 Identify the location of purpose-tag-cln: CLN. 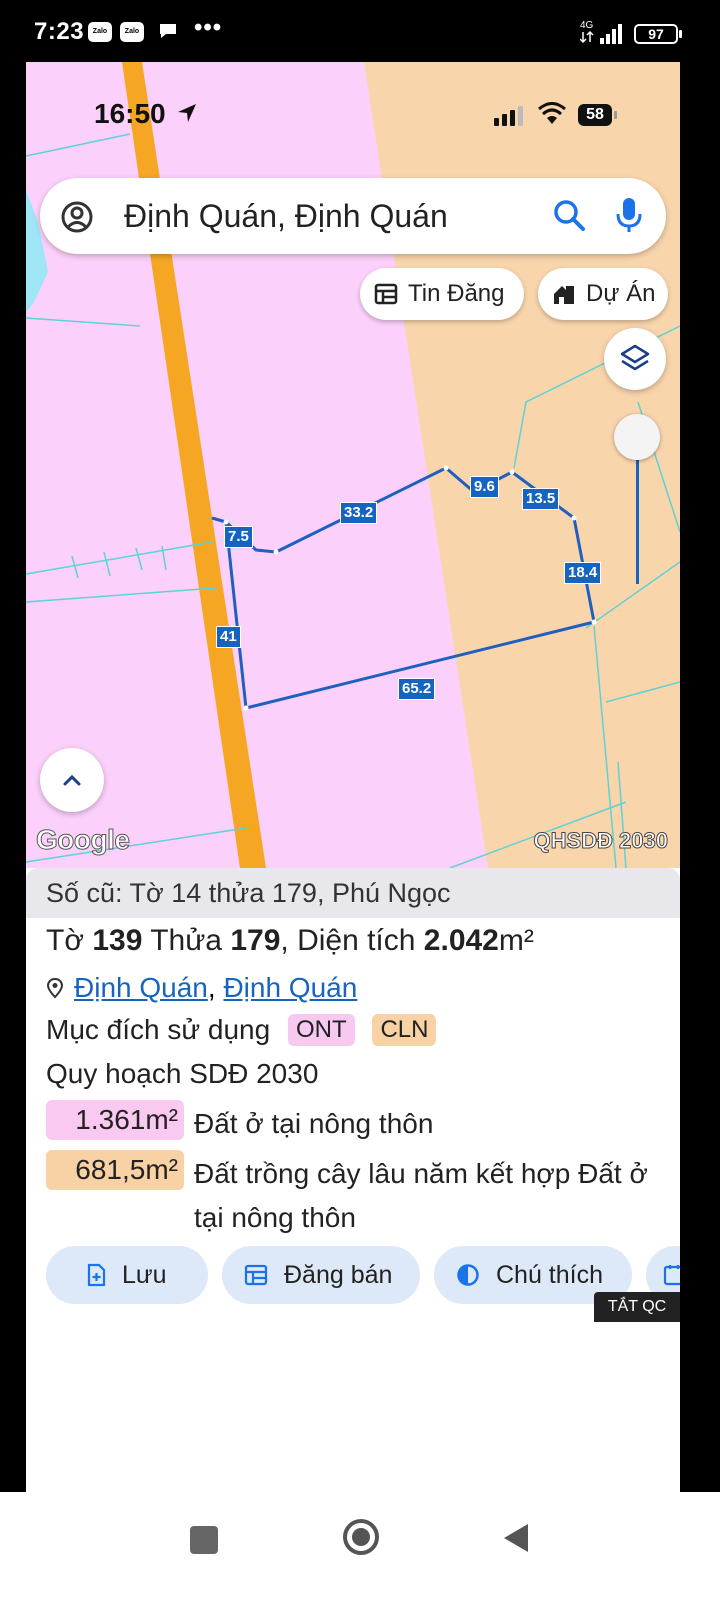
(404, 1030).